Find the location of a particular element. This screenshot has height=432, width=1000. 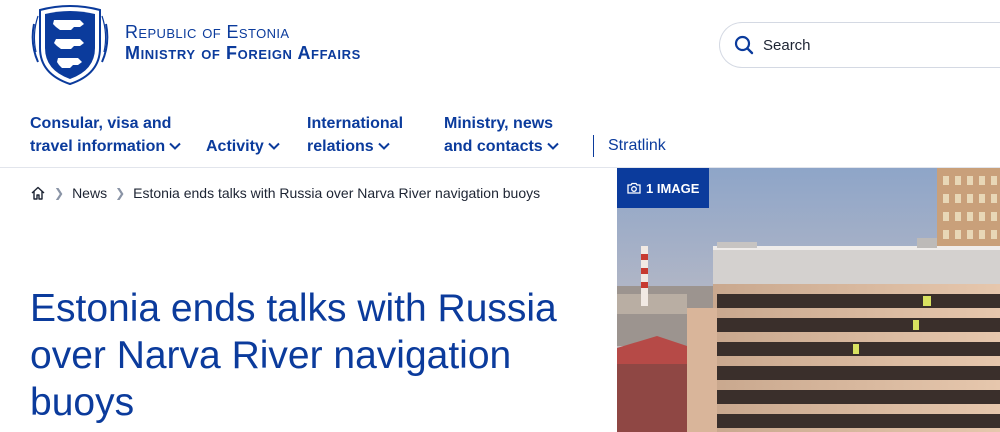

nav-divider is located at coordinates (593, 146).